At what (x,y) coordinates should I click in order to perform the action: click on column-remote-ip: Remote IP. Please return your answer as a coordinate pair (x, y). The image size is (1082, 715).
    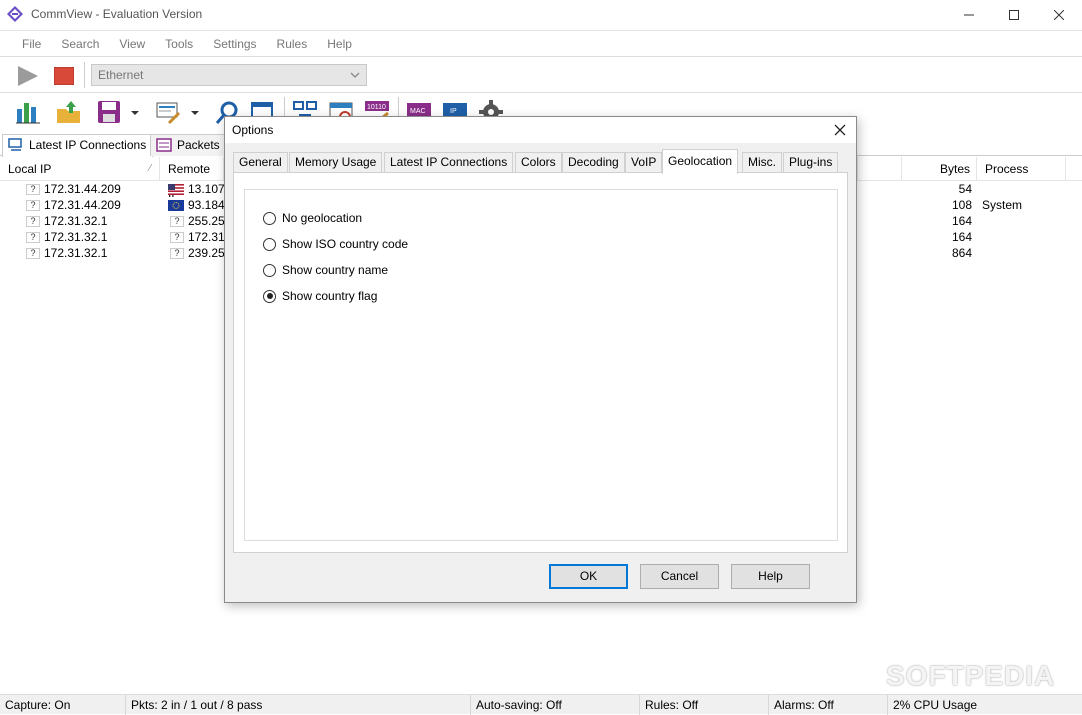
    Looking at the image, I should click on (192, 178).